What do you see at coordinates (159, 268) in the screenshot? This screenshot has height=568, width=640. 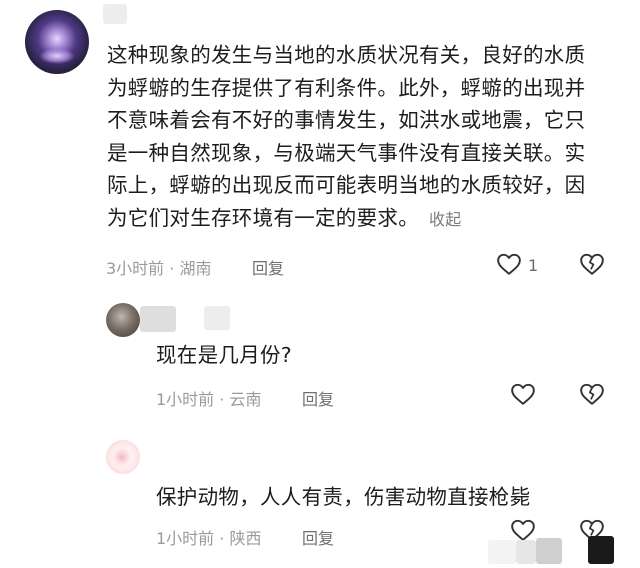 I see `comment-meta: 3小时前 · 湖南` at bounding box center [159, 268].